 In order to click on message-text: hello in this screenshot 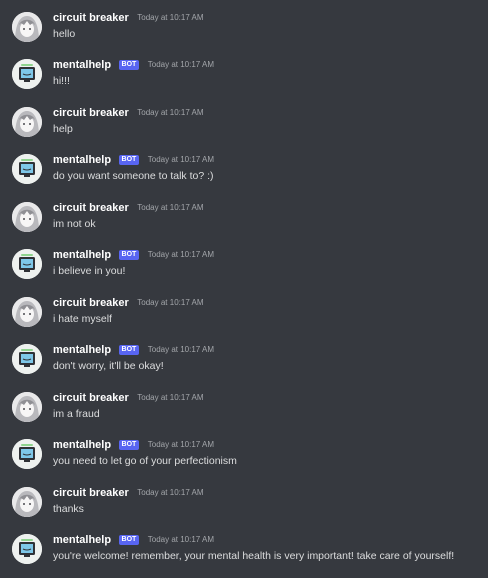, I will do `click(64, 34)`.